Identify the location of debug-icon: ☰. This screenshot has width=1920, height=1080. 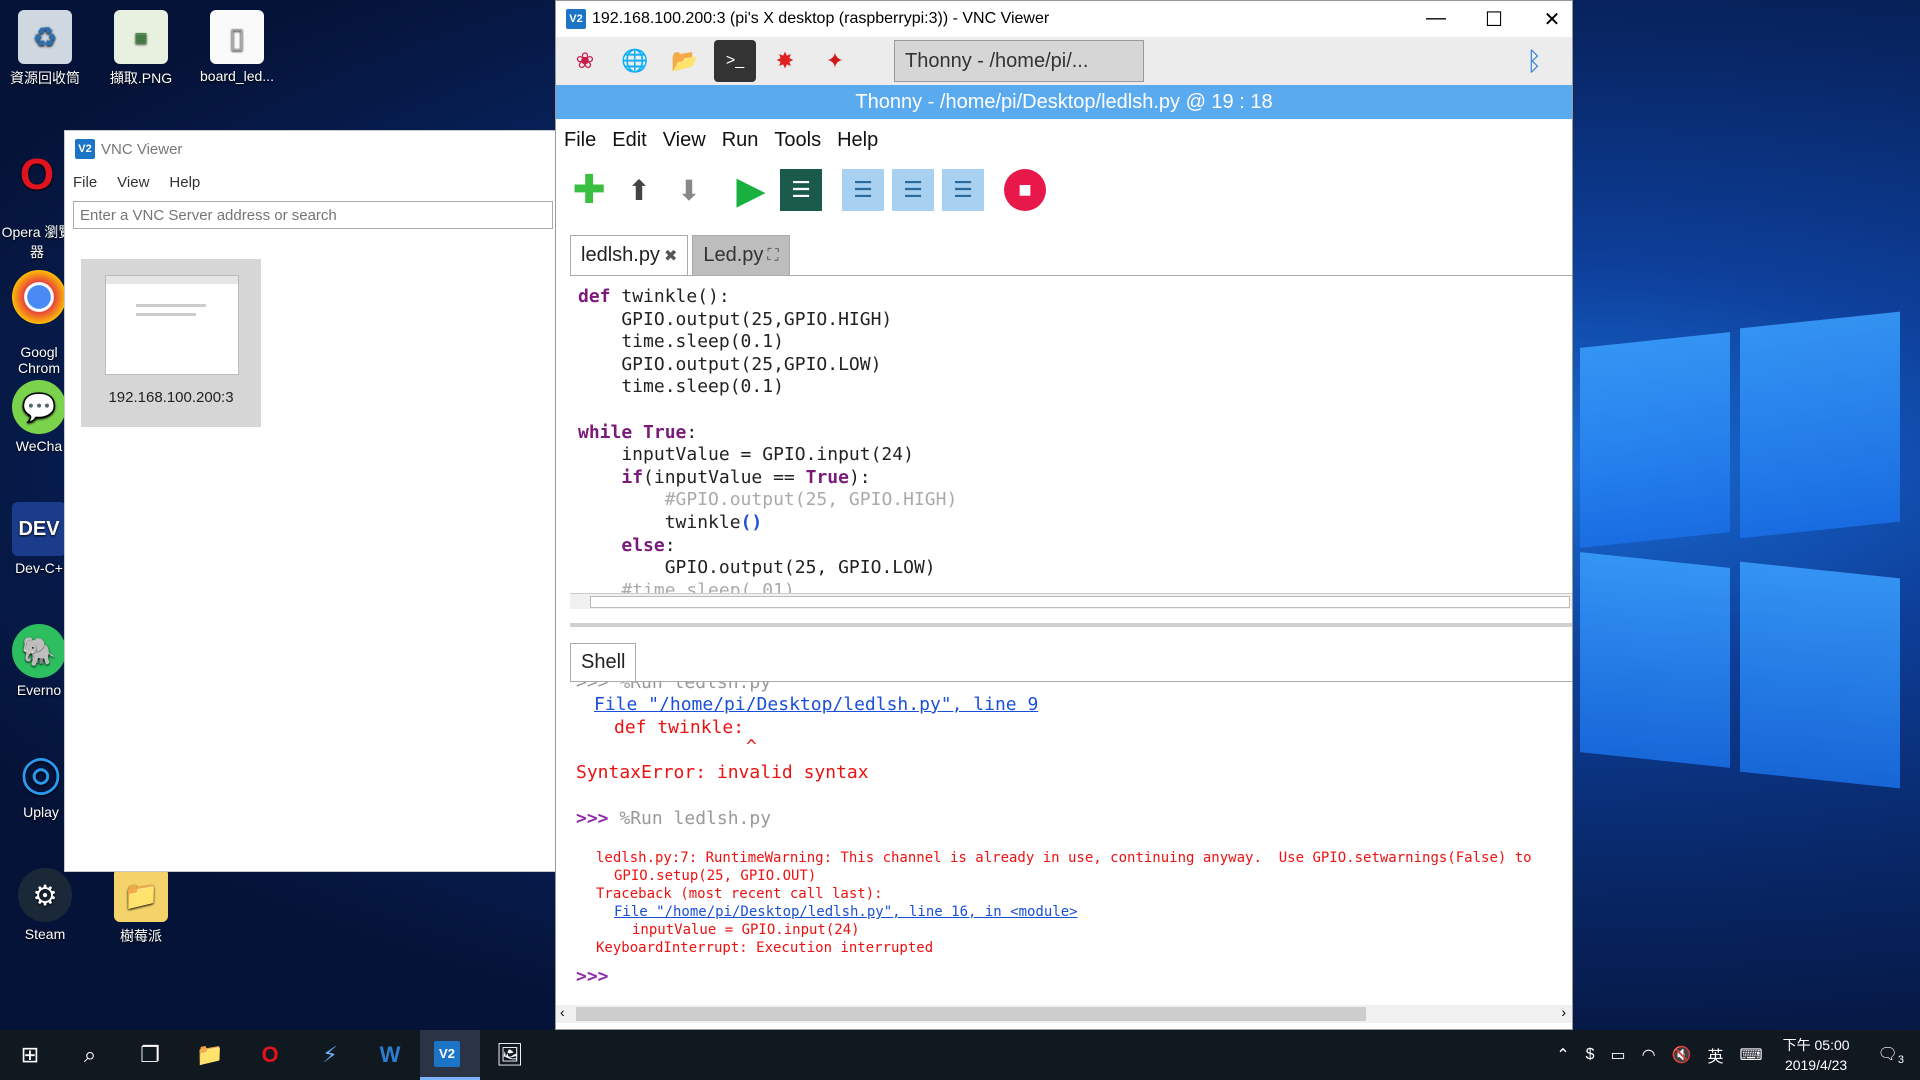
(801, 190).